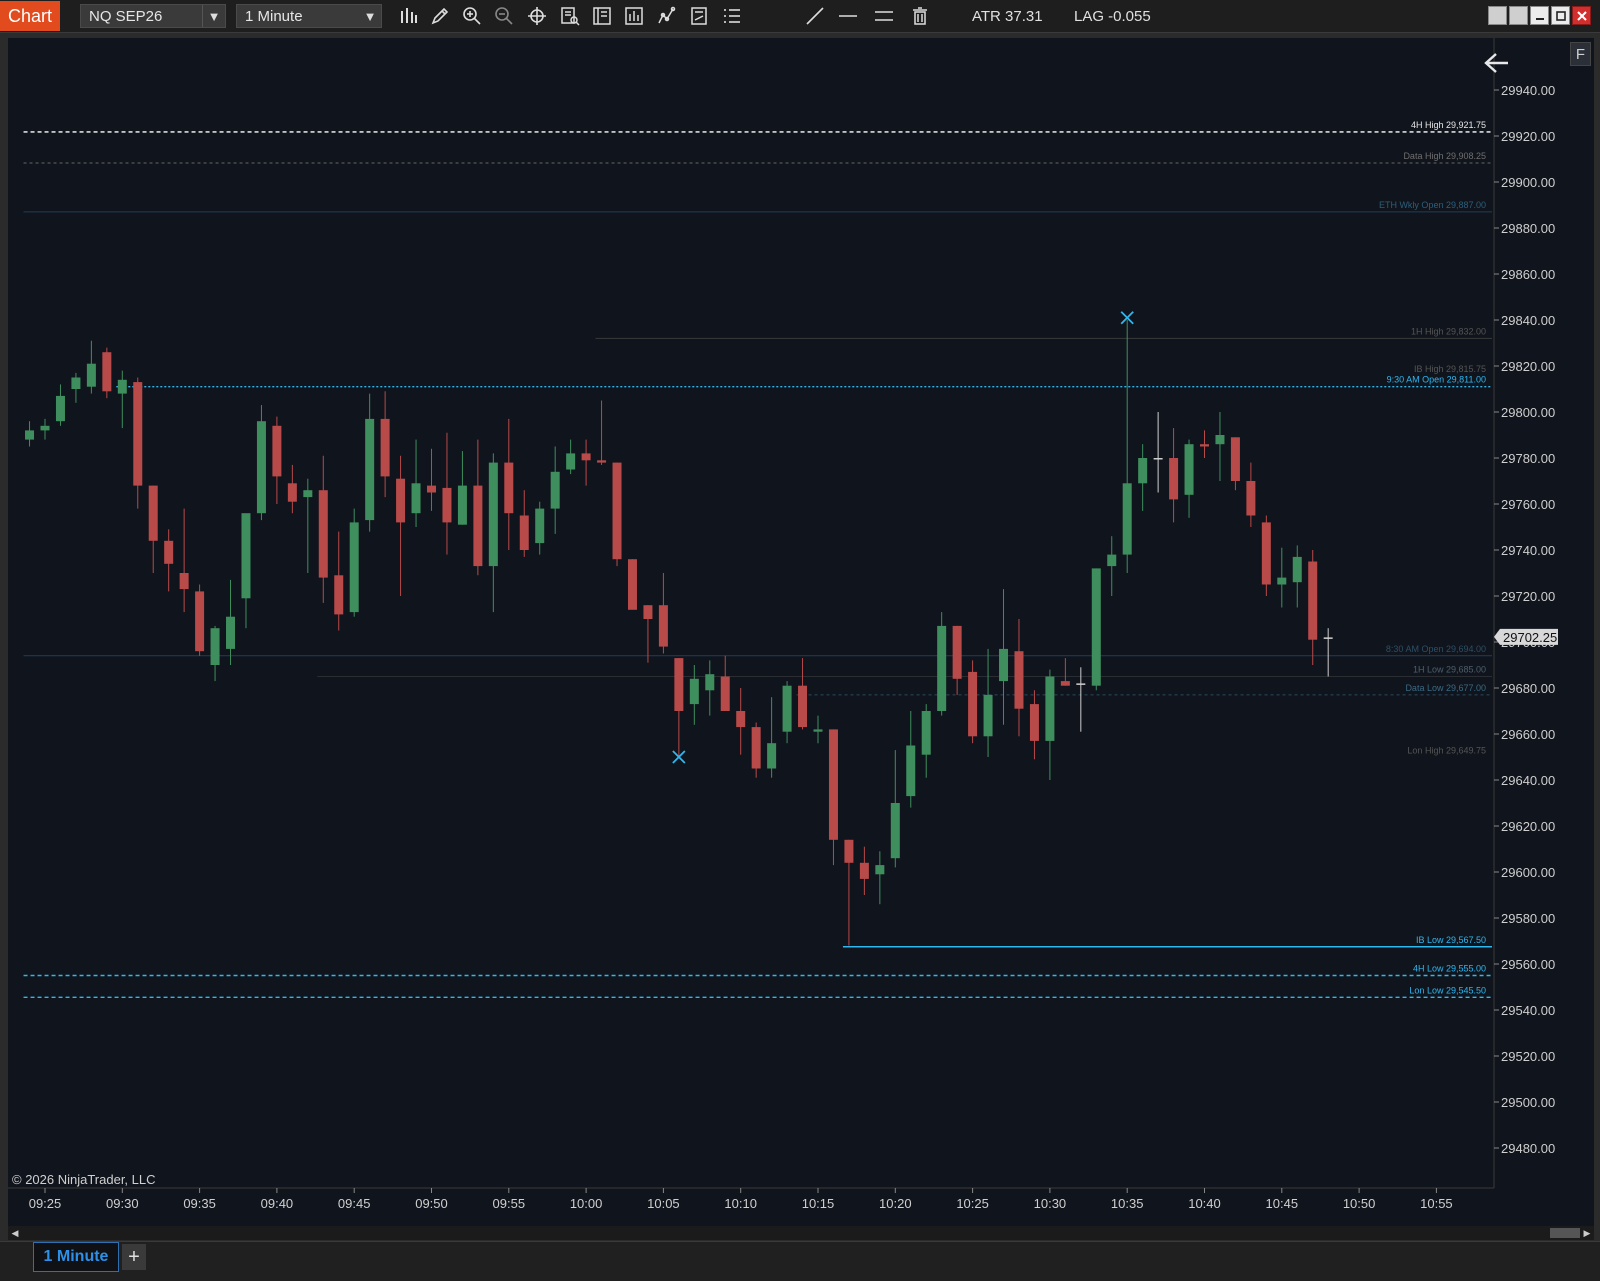 The height and width of the screenshot is (1281, 1600). Describe the element at coordinates (30, 16) in the screenshot. I see `app-title: Chart` at that location.